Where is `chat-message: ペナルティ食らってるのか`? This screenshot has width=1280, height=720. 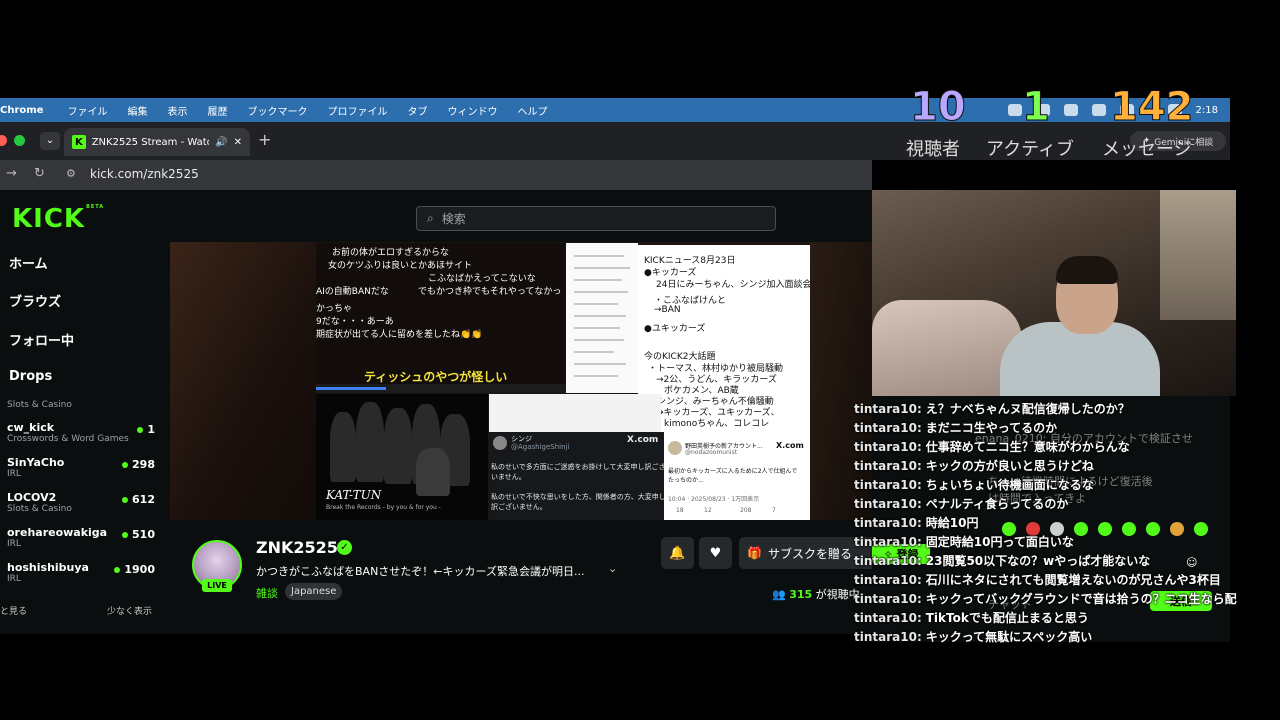 chat-message: ペナルティ食らってるのか is located at coordinates (997, 504).